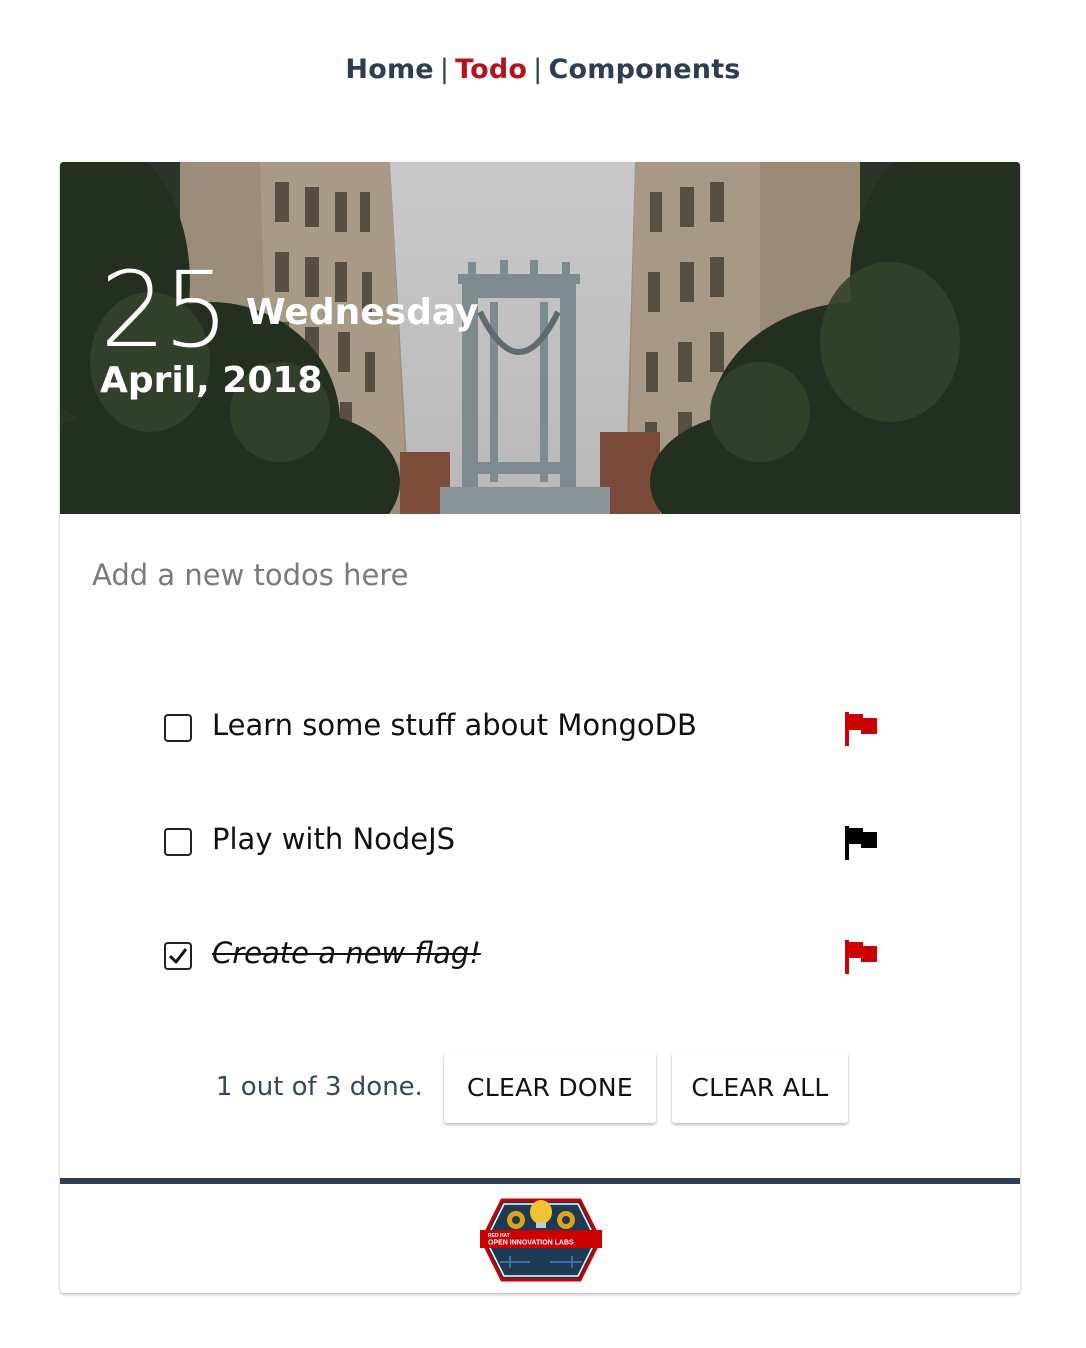 This screenshot has height=1348, width=1086. Describe the element at coordinates (522, 575) in the screenshot. I see `new-todo-input` at that location.